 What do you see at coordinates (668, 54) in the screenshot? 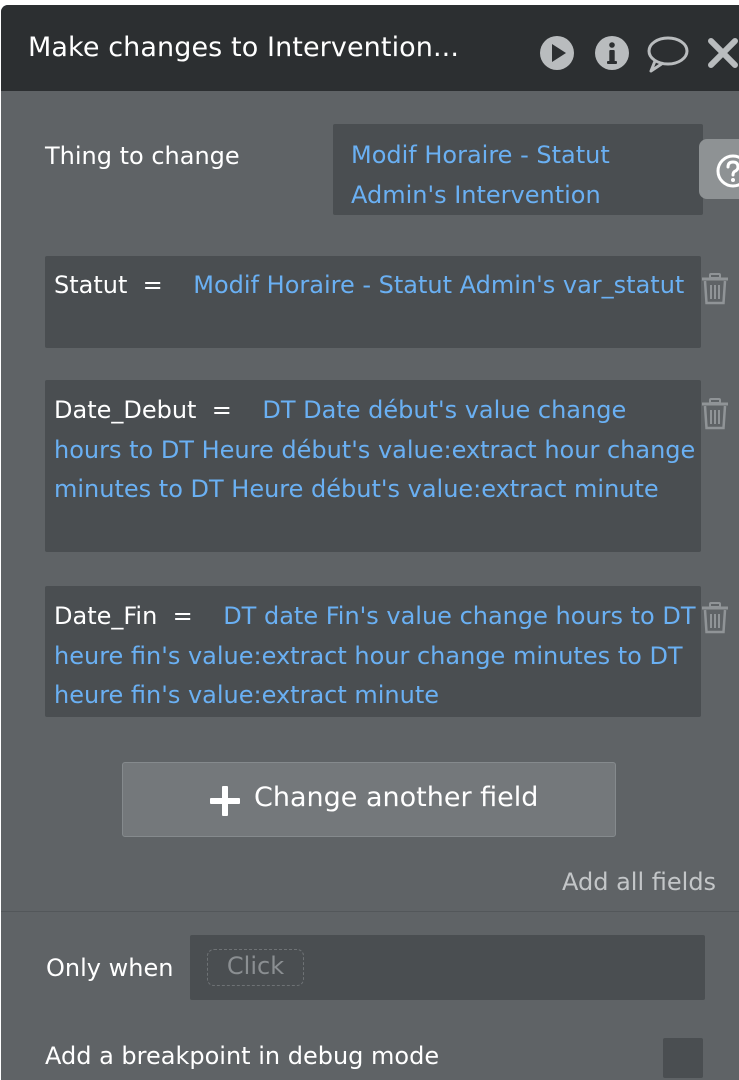
I see `comment-icon` at bounding box center [668, 54].